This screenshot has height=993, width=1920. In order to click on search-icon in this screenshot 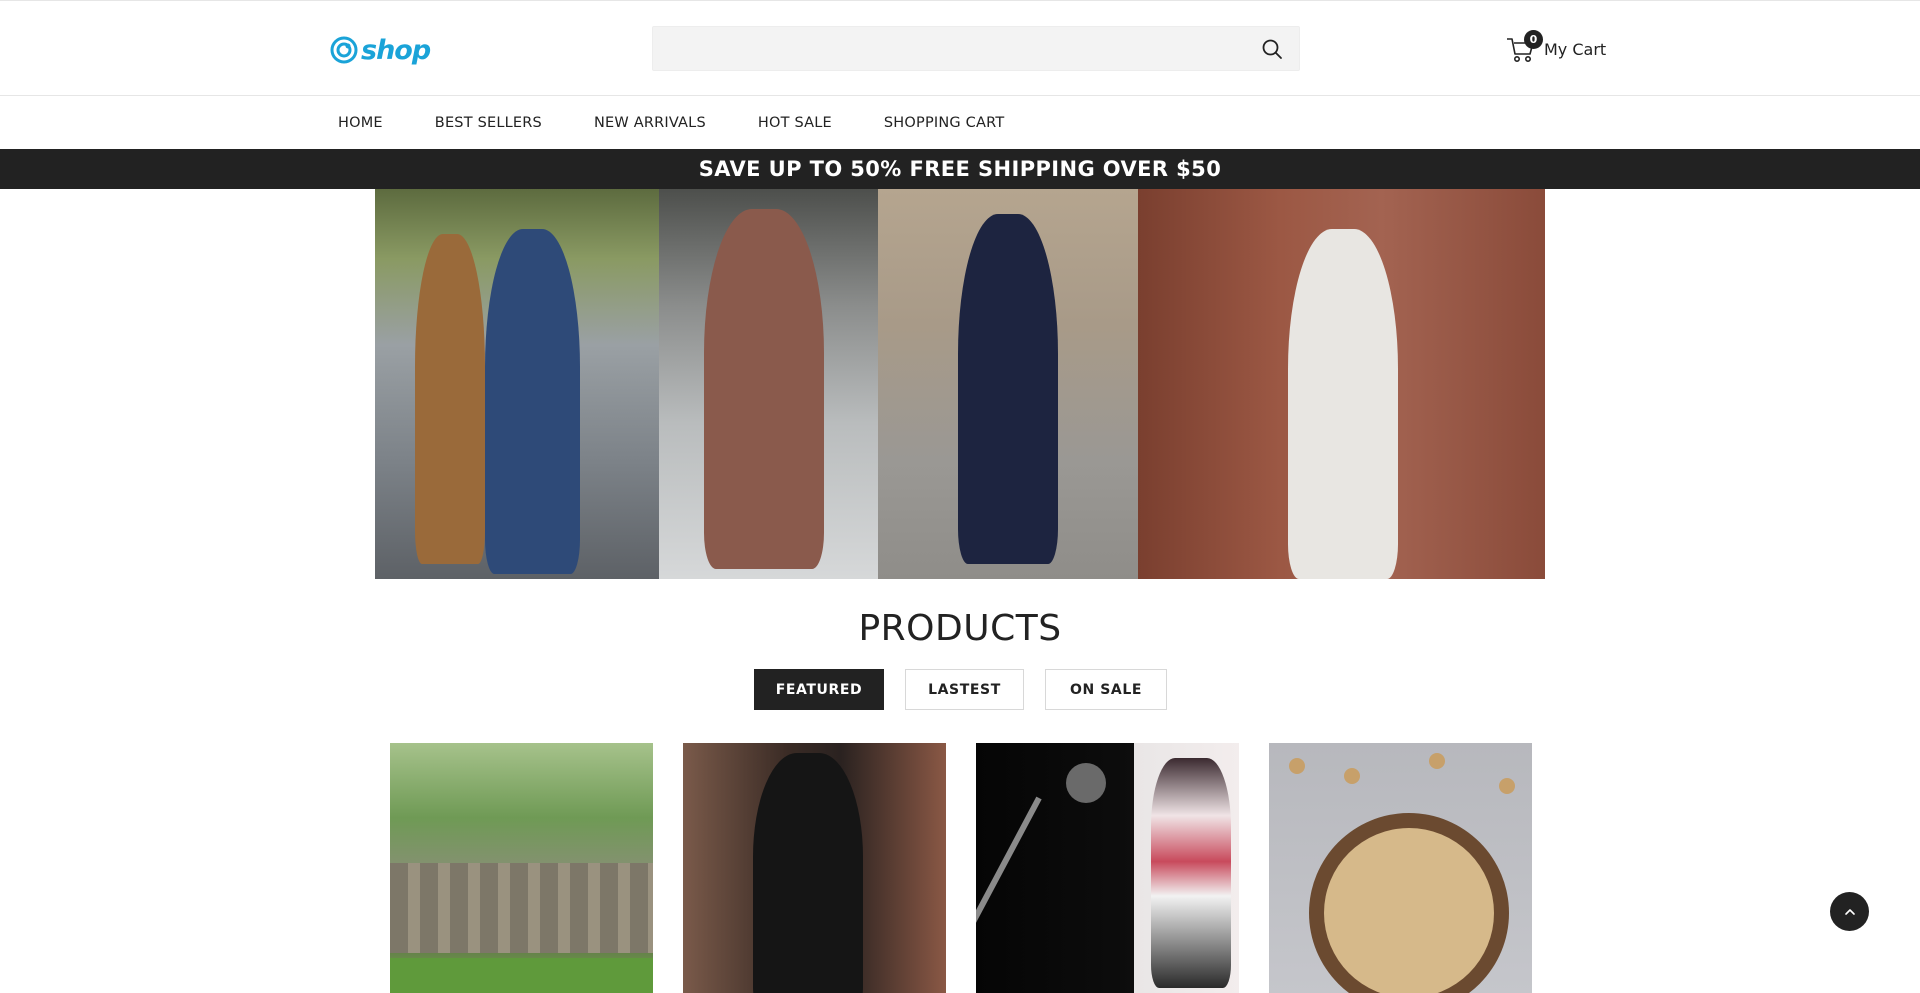, I will do `click(1272, 49)`.